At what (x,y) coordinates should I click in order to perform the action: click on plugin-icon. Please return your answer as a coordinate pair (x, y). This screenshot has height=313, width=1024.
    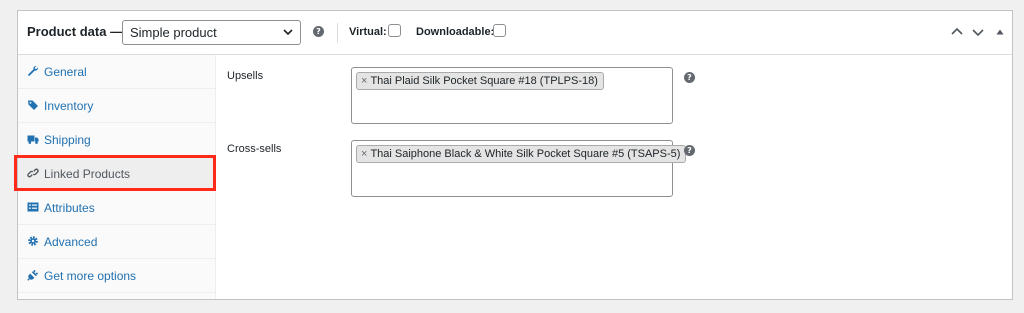
    Looking at the image, I should click on (32, 275).